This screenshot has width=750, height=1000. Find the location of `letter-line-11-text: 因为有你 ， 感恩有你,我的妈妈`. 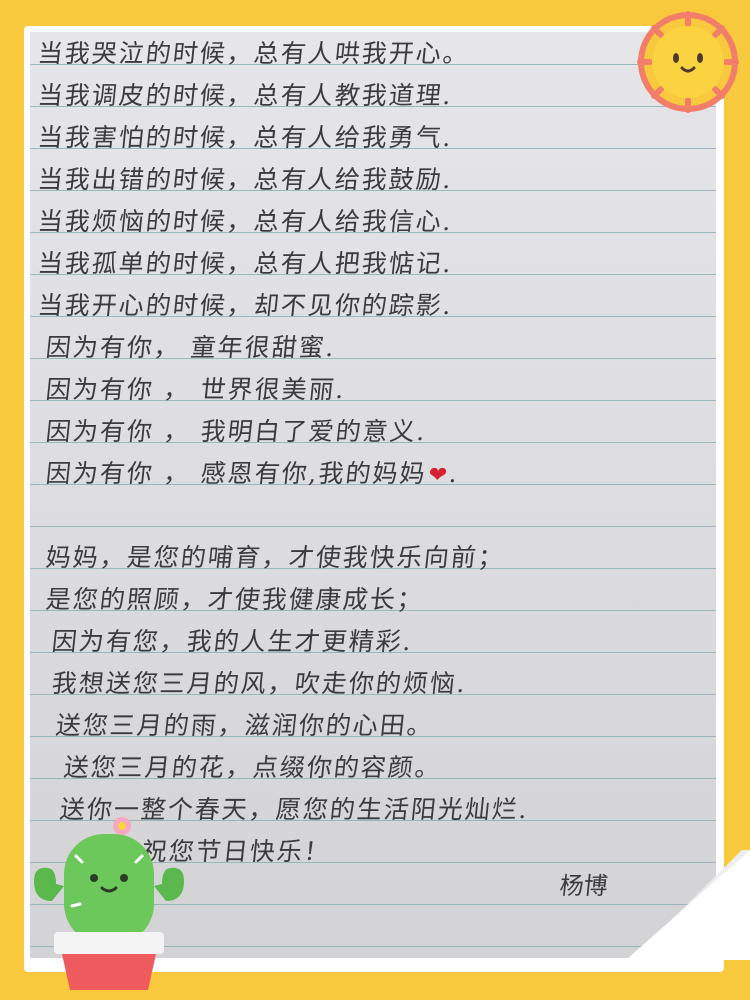

letter-line-11-text: 因为有你 ， 感恩有你,我的妈妈 is located at coordinates (236, 473).